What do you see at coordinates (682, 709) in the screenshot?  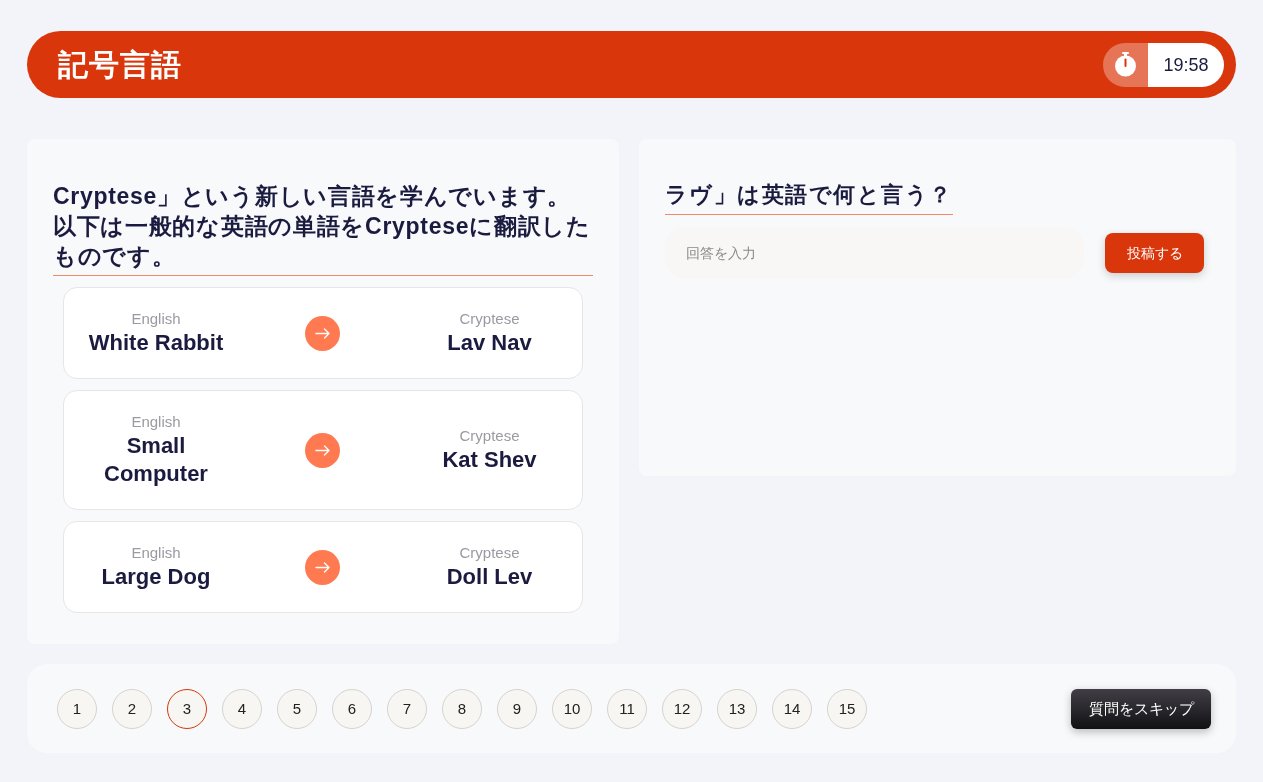 I see `page-number-button: 12` at bounding box center [682, 709].